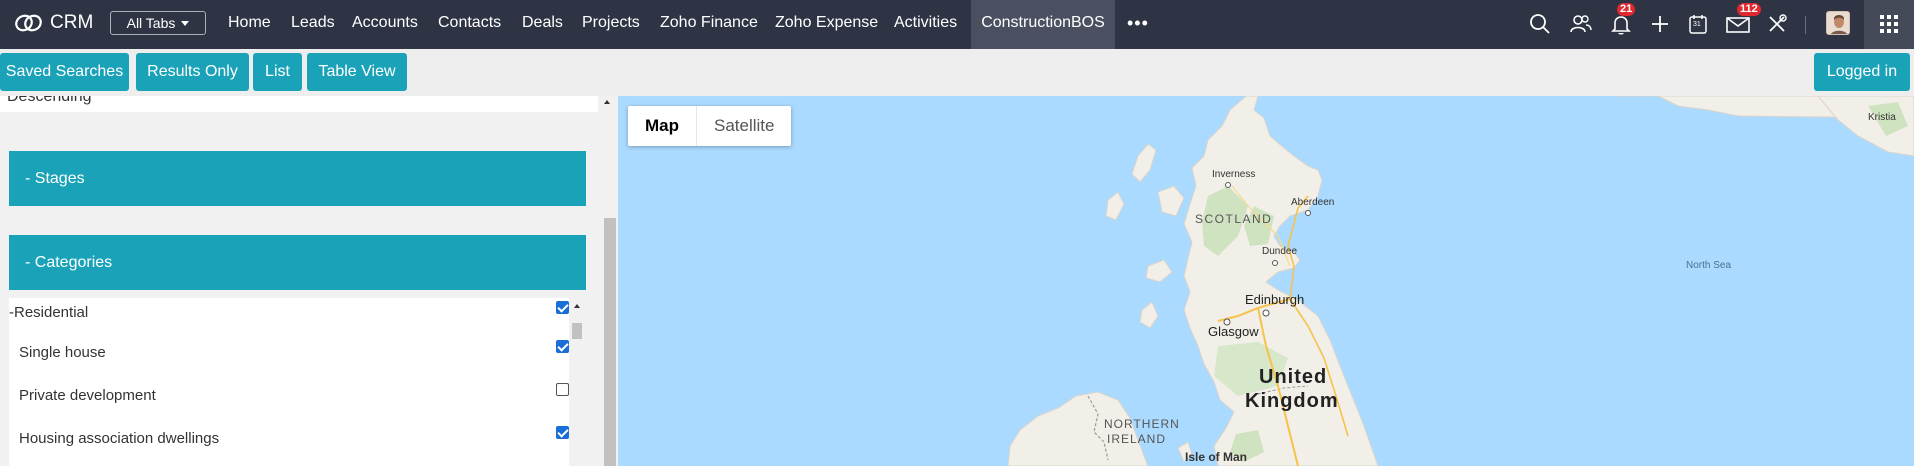  Describe the element at coordinates (662, 126) in the screenshot. I see `map-type-map-button: Map` at that location.